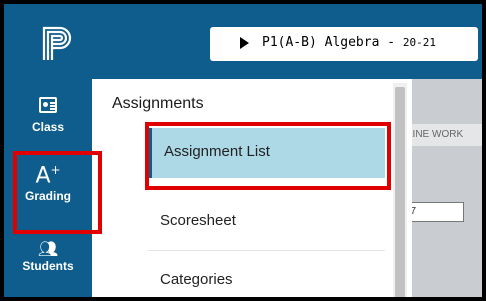  What do you see at coordinates (198, 220) in the screenshot?
I see `menu-item-label: Scoresheet` at bounding box center [198, 220].